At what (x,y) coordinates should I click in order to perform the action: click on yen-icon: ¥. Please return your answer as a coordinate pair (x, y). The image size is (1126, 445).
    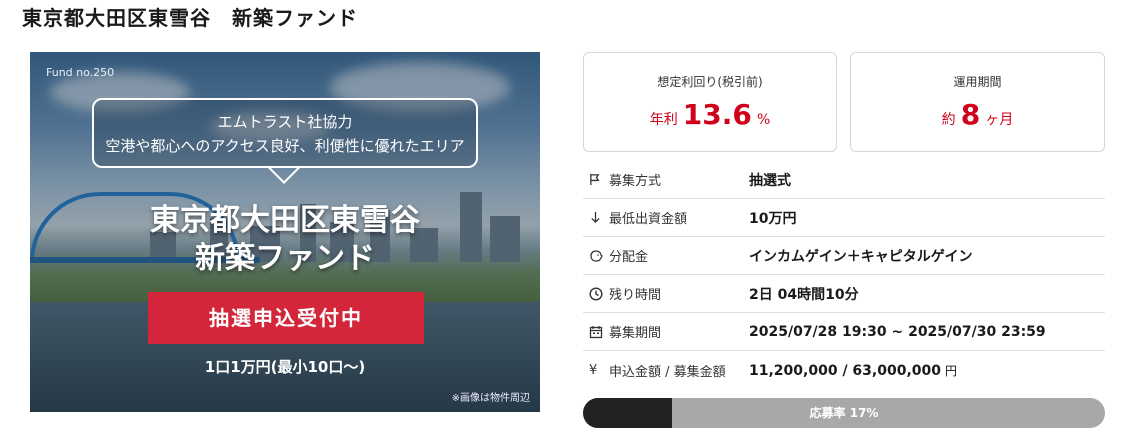
    Looking at the image, I should click on (593, 370).